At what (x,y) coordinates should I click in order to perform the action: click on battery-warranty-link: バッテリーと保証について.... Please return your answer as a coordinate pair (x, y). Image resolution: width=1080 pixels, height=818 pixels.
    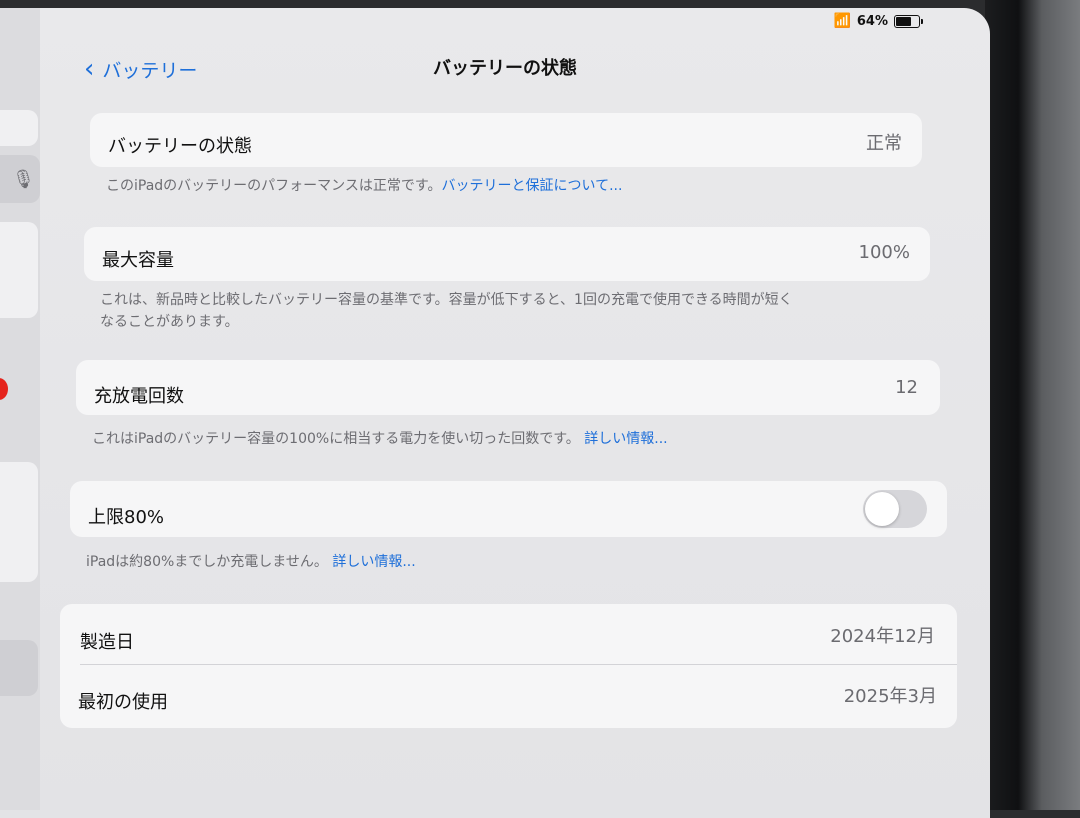
    Looking at the image, I should click on (532, 186).